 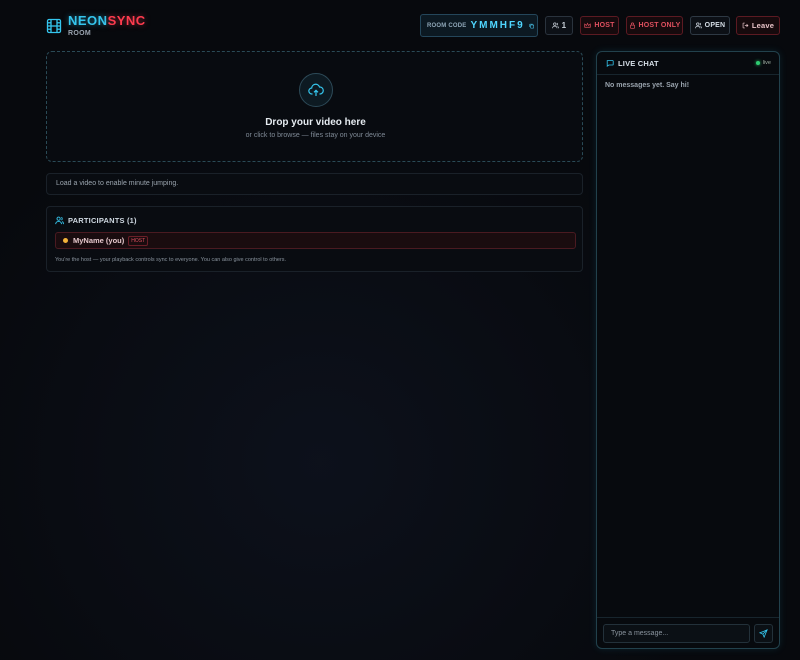 I want to click on open-toggle: OPEN, so click(x=710, y=25).